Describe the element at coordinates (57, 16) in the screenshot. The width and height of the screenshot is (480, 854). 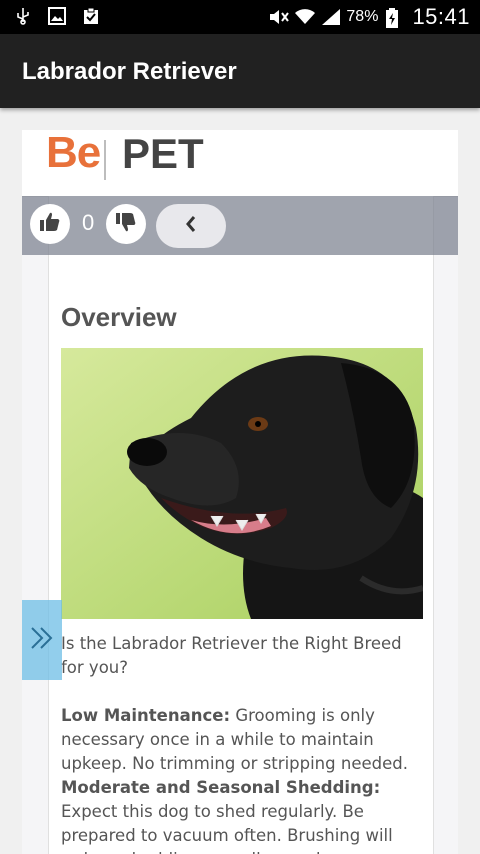
I see `image-icon` at that location.